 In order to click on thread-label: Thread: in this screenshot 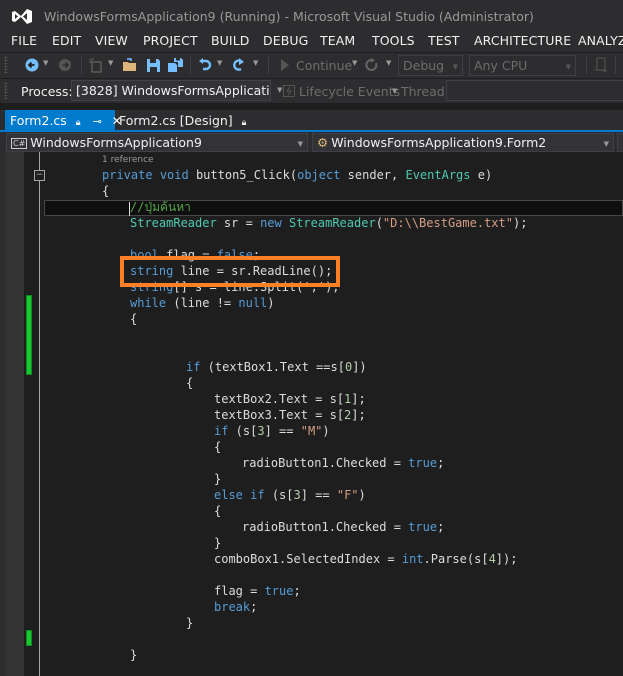, I will do `click(425, 91)`.